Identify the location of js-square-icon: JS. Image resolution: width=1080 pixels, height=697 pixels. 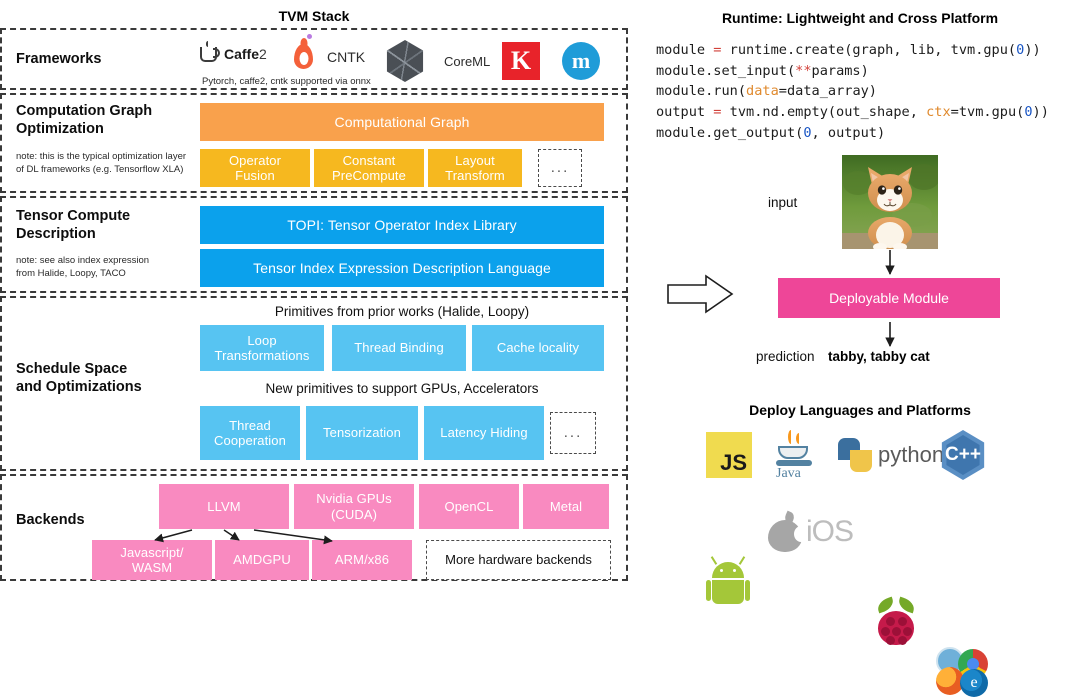
(729, 455).